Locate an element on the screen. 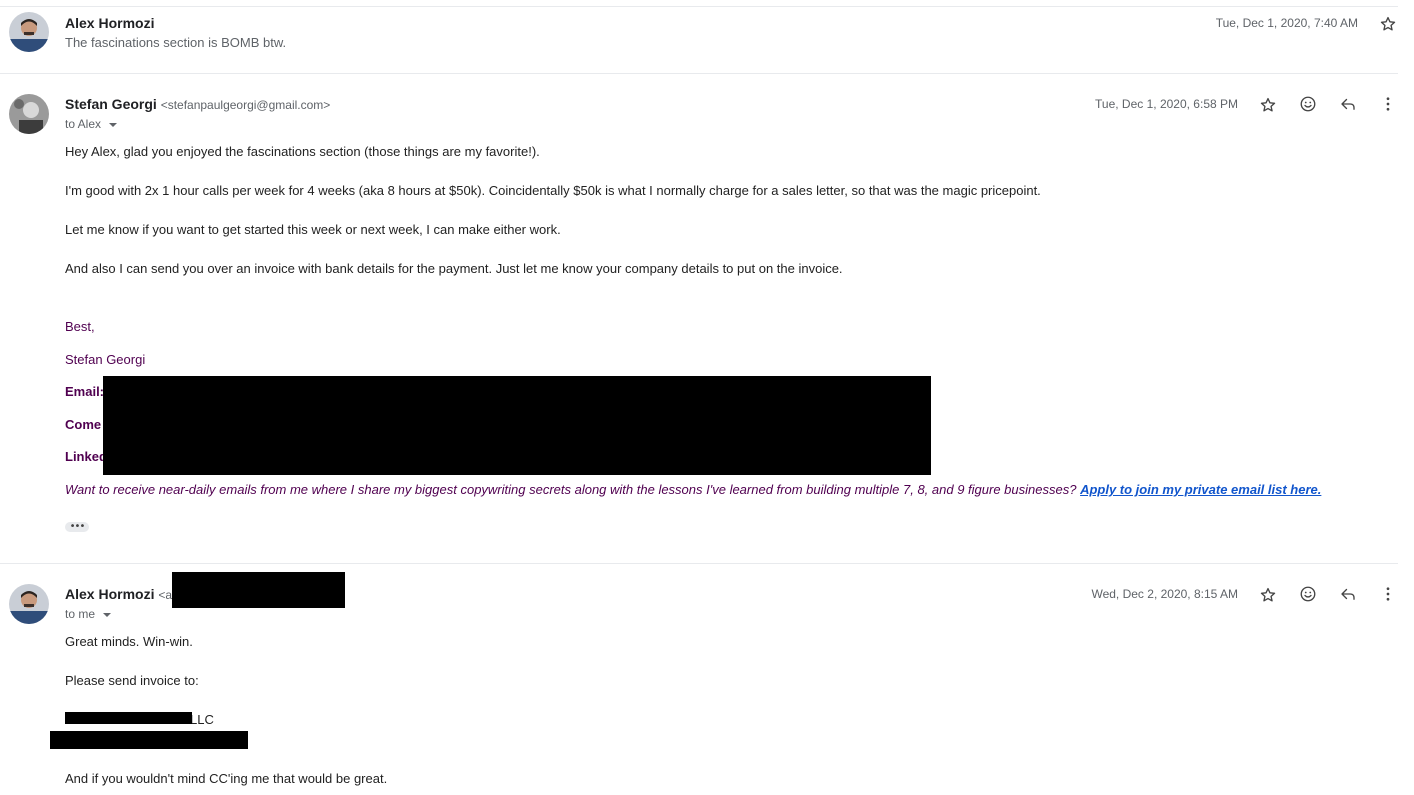  recipients-toggle: to me is located at coordinates (89, 614).